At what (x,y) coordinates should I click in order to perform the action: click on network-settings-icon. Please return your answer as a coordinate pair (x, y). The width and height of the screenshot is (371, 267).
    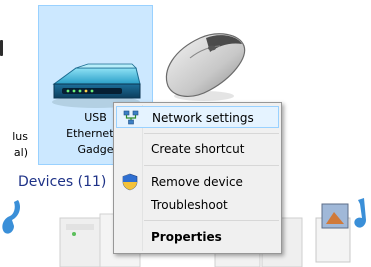
    Looking at the image, I should click on (131, 117).